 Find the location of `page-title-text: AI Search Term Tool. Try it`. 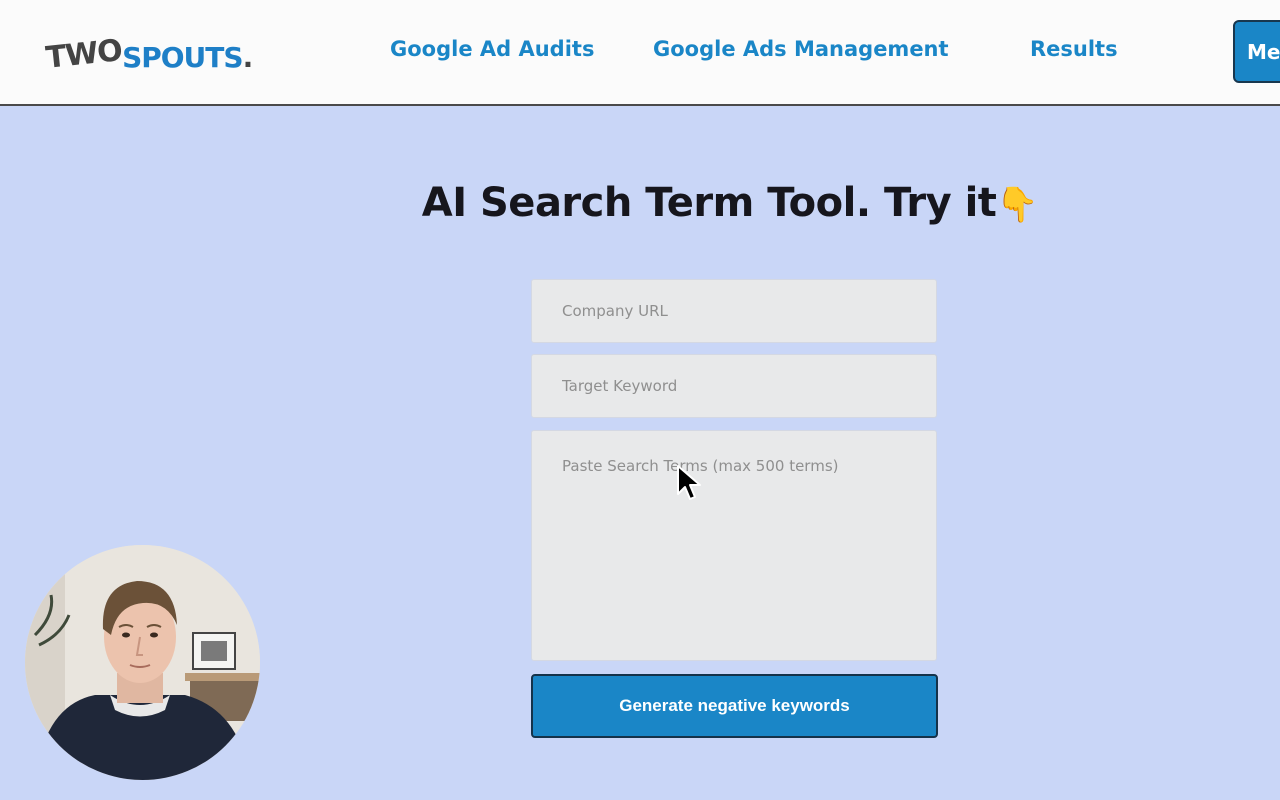

page-title-text: AI Search Term Tool. Try it is located at coordinates (709, 203).